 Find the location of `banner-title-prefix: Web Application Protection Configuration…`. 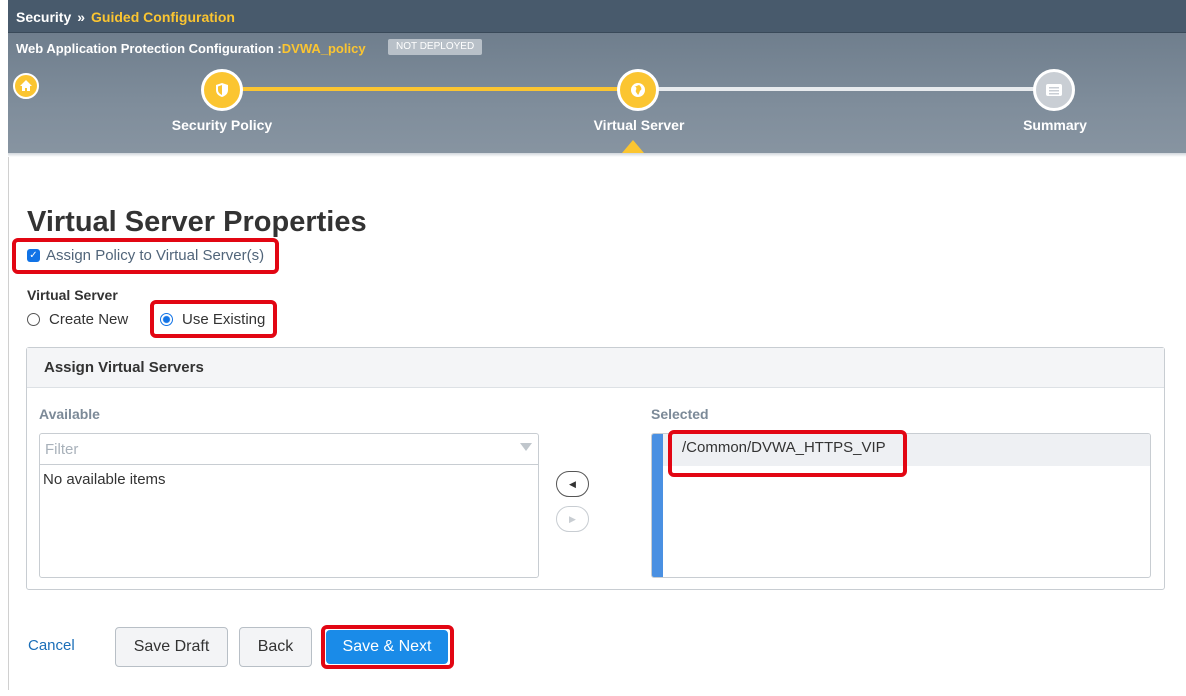

banner-title-prefix: Web Application Protection Configuration… is located at coordinates (149, 48).